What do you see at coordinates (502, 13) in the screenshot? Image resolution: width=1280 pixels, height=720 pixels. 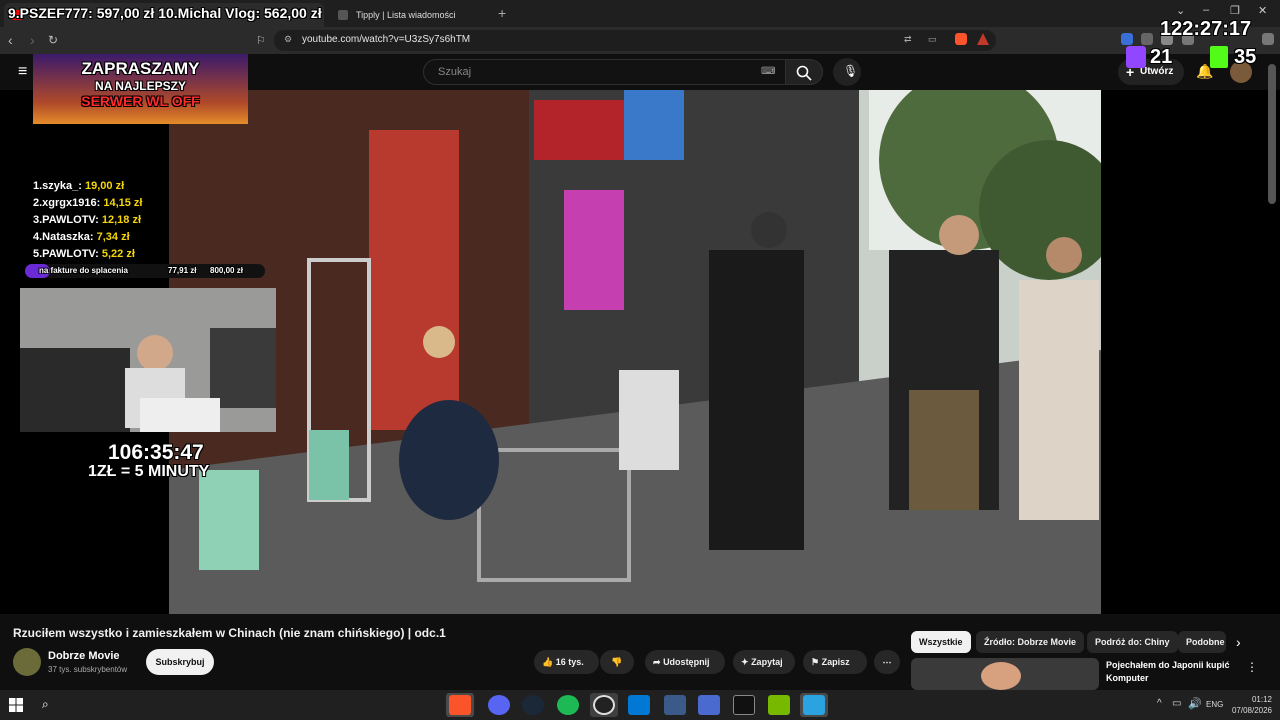 I see `new-tab-icon: +` at bounding box center [502, 13].